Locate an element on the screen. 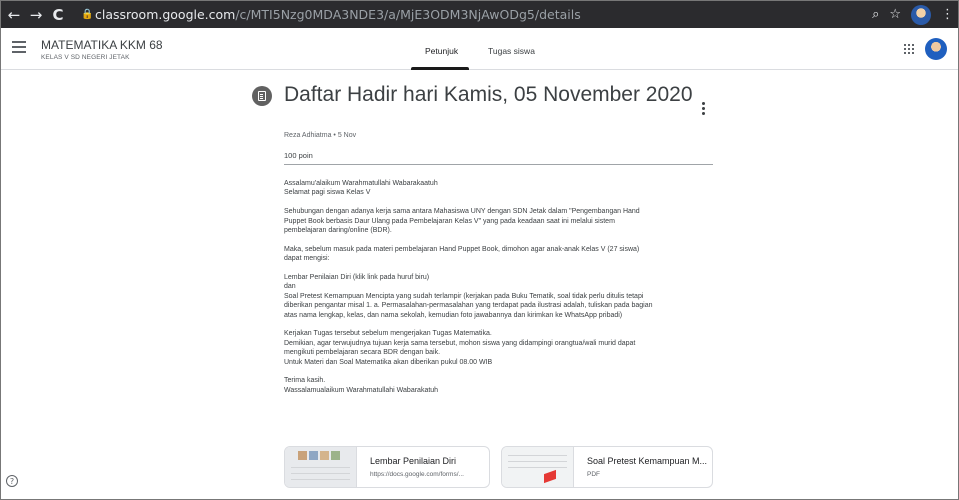  apps-grid-icon is located at coordinates (909, 49).